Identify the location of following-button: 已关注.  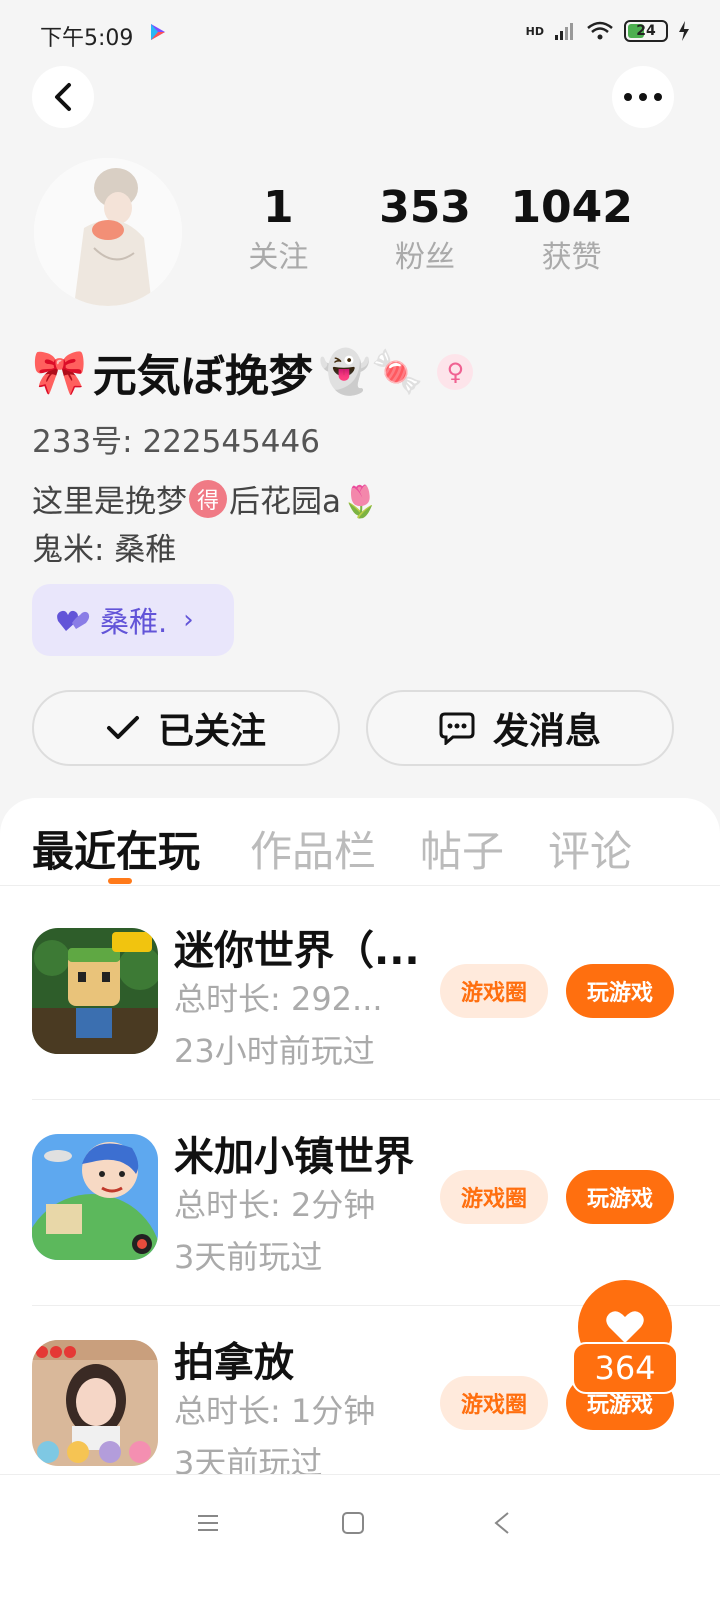
(186, 728).